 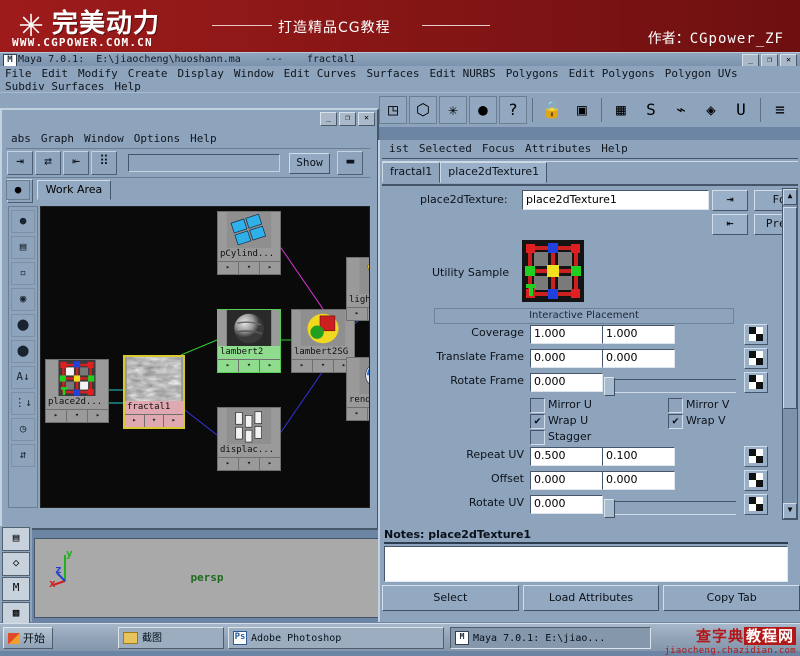 I want to click on slider-knob, so click(x=609, y=386).